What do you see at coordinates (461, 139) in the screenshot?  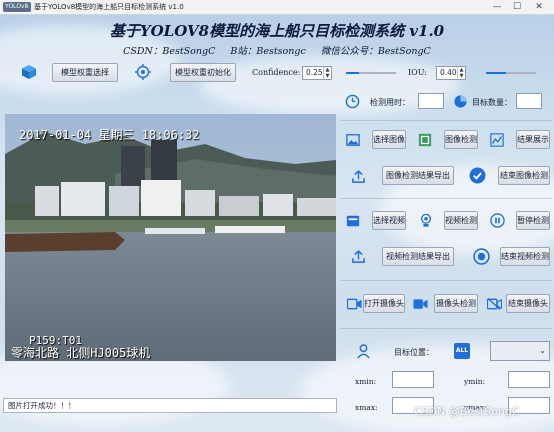 I see `image-detect-button: 图像检测` at bounding box center [461, 139].